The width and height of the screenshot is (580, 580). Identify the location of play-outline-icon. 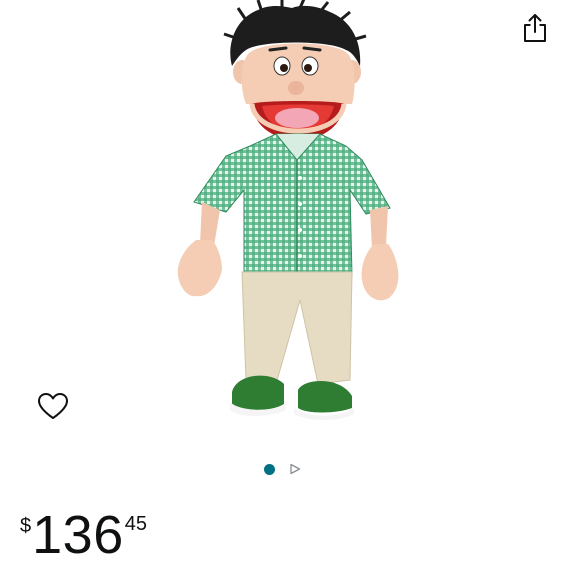
(295, 469).